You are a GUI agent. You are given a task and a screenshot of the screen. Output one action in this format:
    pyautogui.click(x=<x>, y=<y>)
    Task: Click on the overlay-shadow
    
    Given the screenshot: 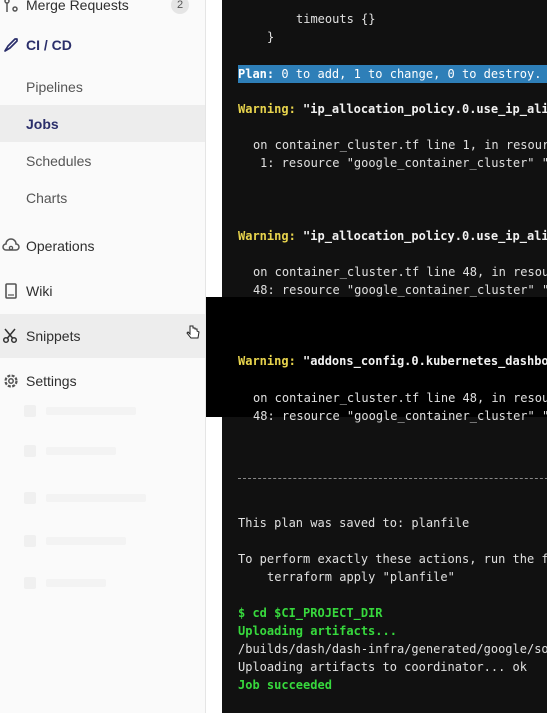 What is the action you would take?
    pyautogui.click(x=376, y=357)
    